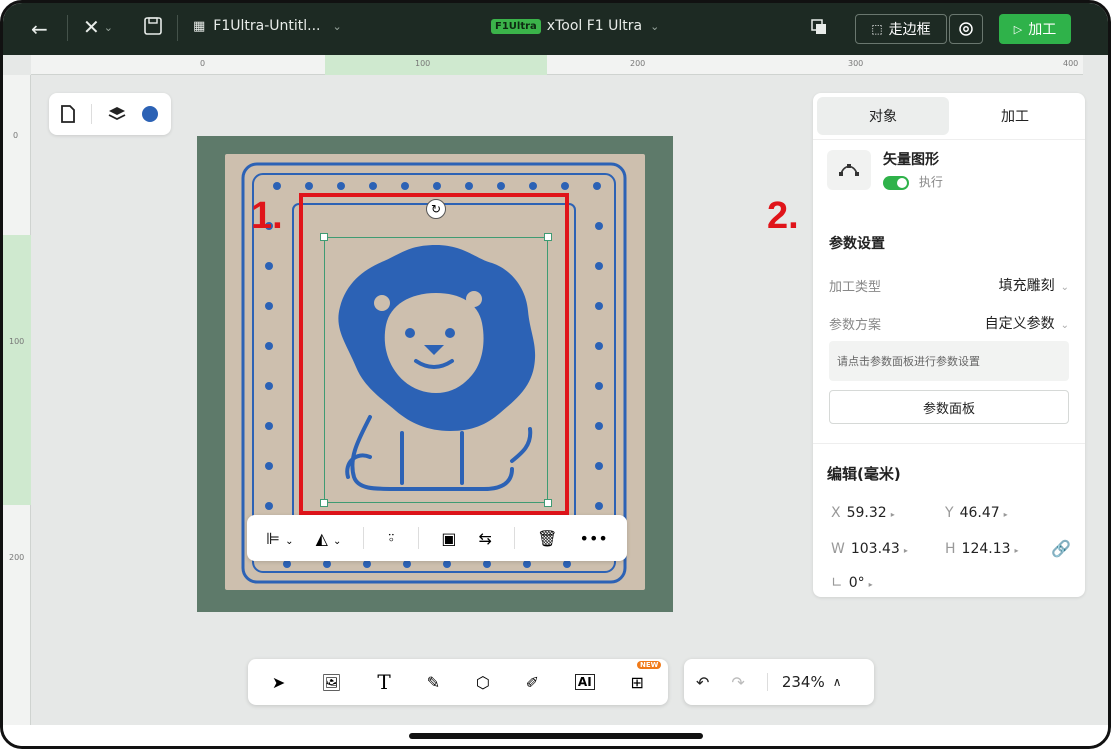 This screenshot has width=1111, height=749. Describe the element at coordinates (532, 682) in the screenshot. I see `draw-tool-icon: ✐` at that location.